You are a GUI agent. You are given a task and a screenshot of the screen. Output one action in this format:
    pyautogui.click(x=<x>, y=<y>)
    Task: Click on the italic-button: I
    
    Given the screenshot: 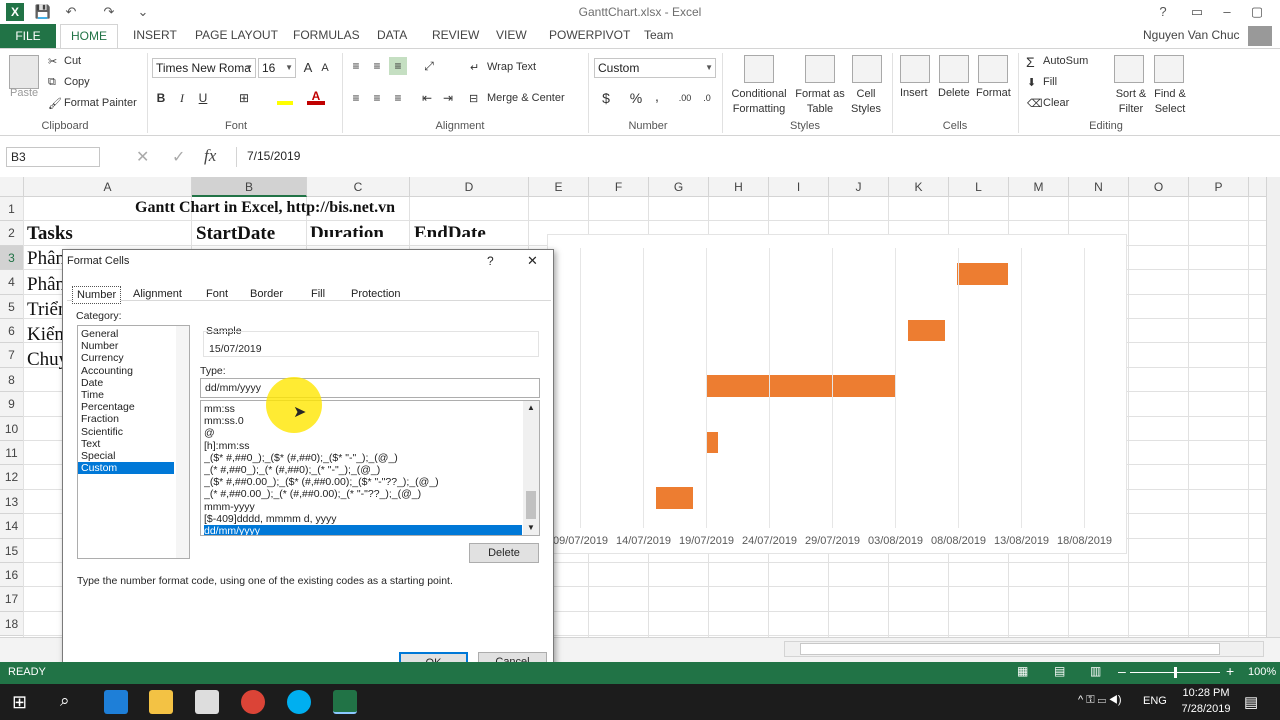 What is the action you would take?
    pyautogui.click(x=182, y=98)
    